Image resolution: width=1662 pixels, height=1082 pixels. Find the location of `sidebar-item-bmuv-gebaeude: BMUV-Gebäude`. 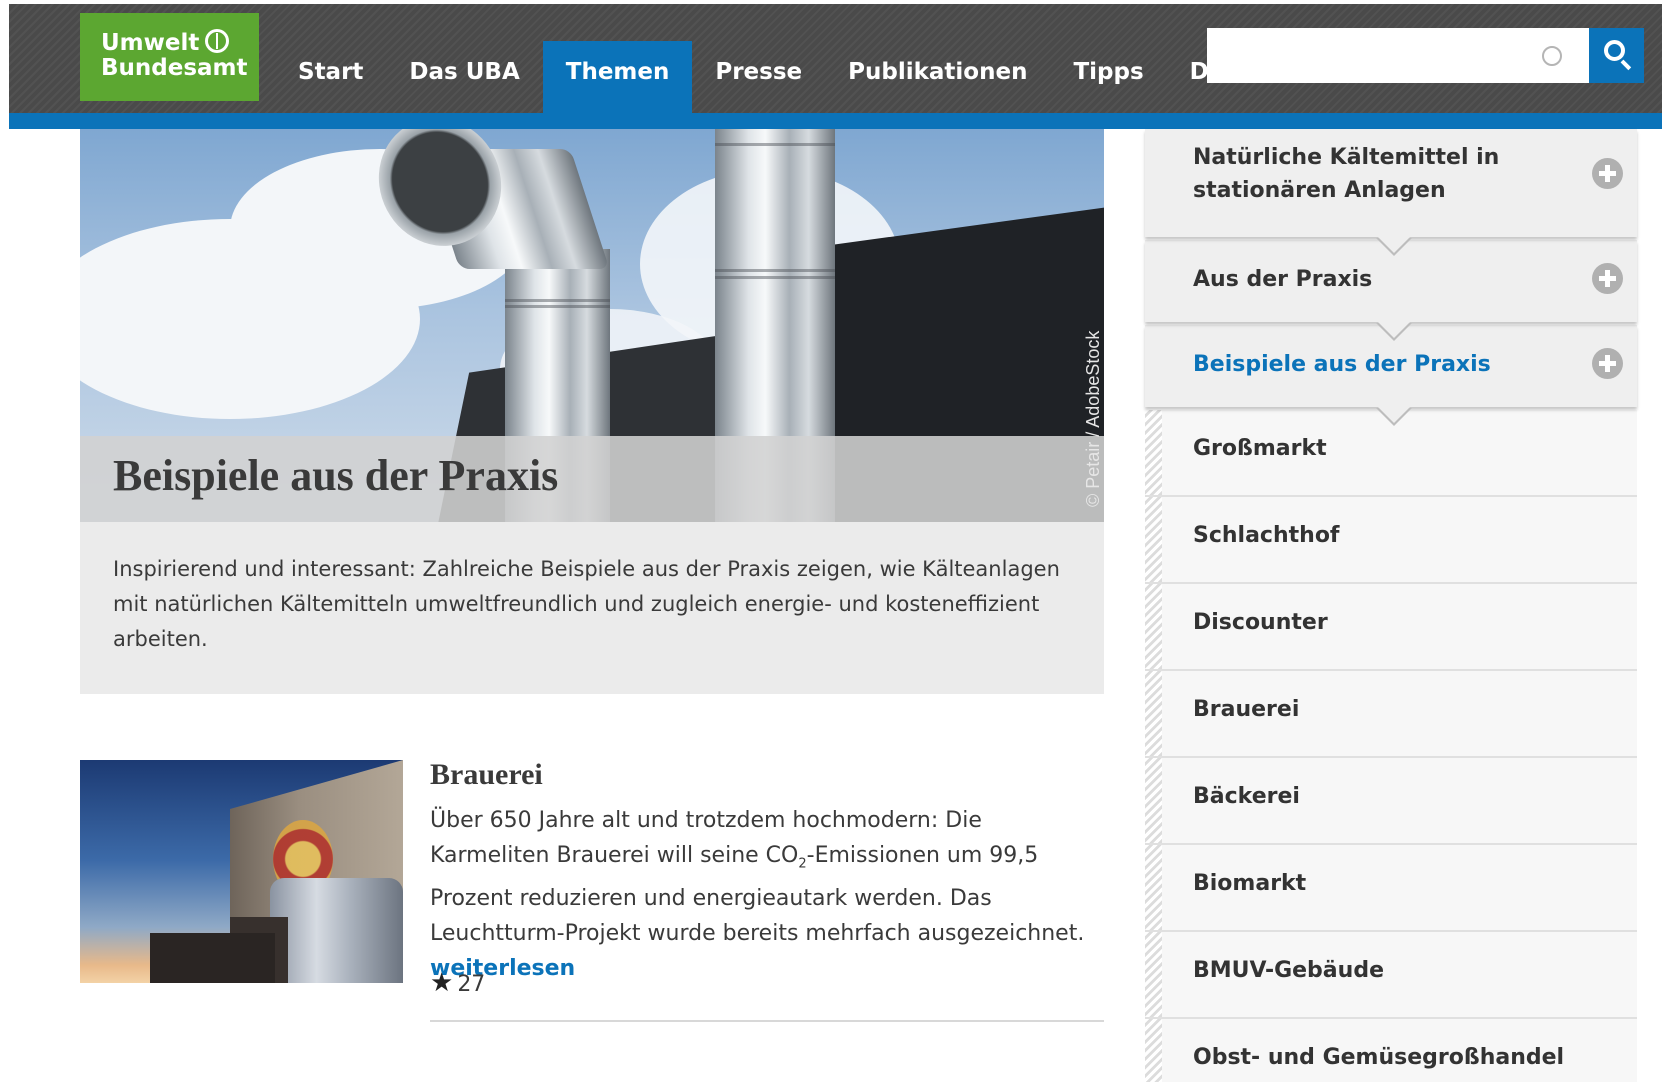

sidebar-item-bmuv-gebaeude: BMUV-Gebäude is located at coordinates (1391, 975).